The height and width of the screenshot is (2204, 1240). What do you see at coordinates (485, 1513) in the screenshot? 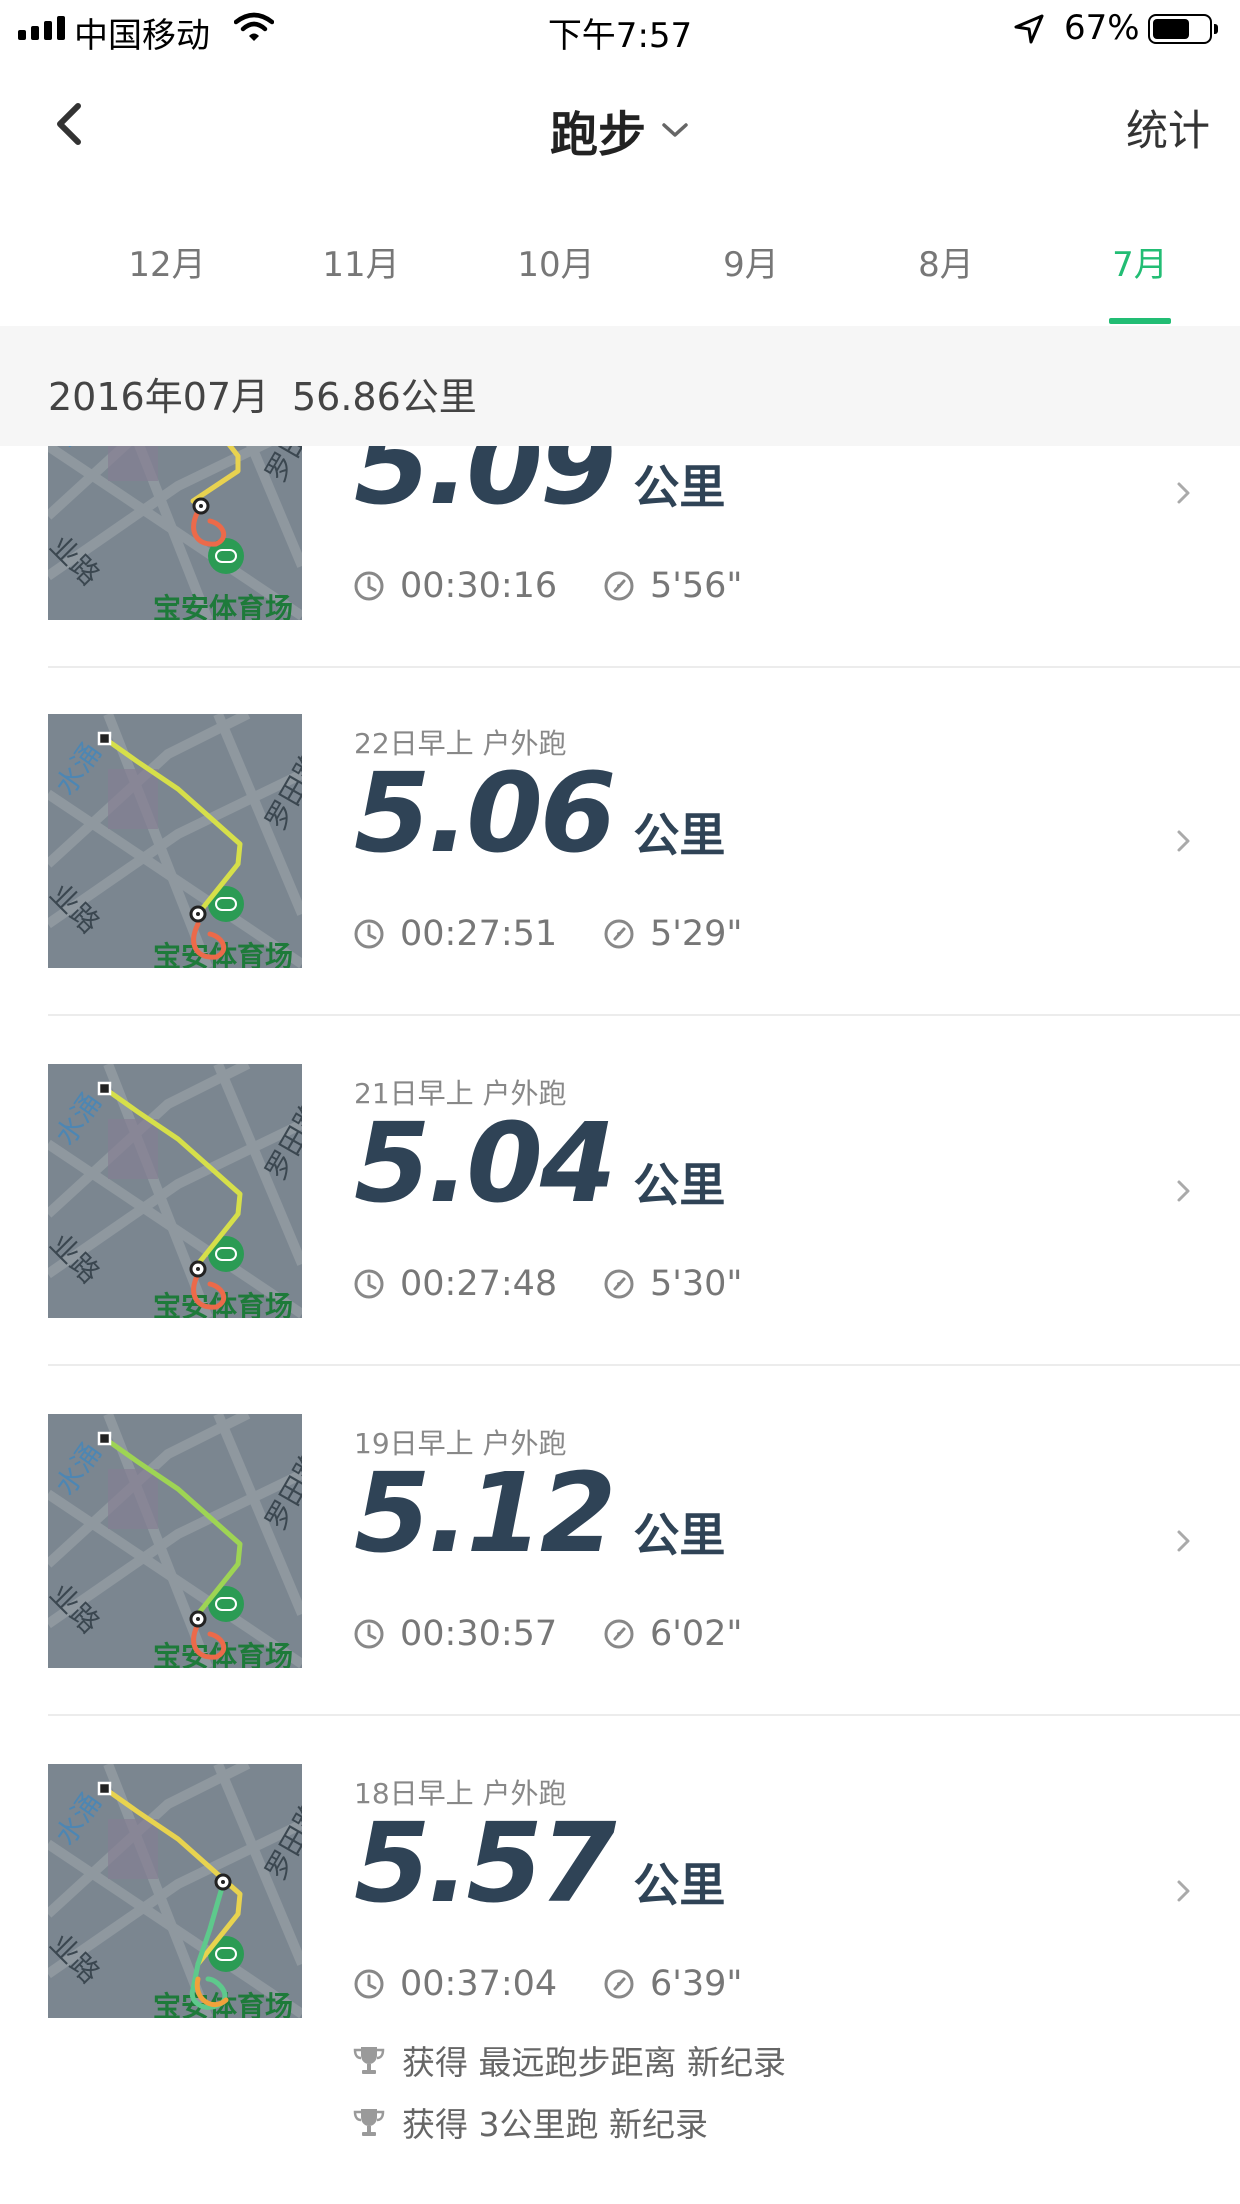
I see `distance-value: 5.12` at bounding box center [485, 1513].